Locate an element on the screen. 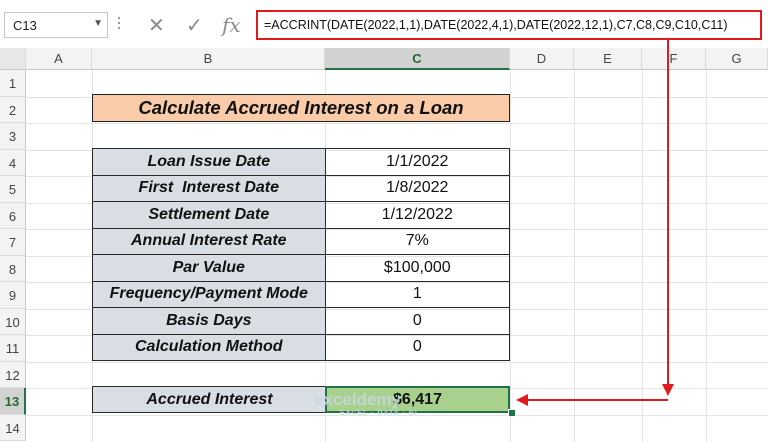 The height and width of the screenshot is (442, 768). column-header-b: B is located at coordinates (208, 59).